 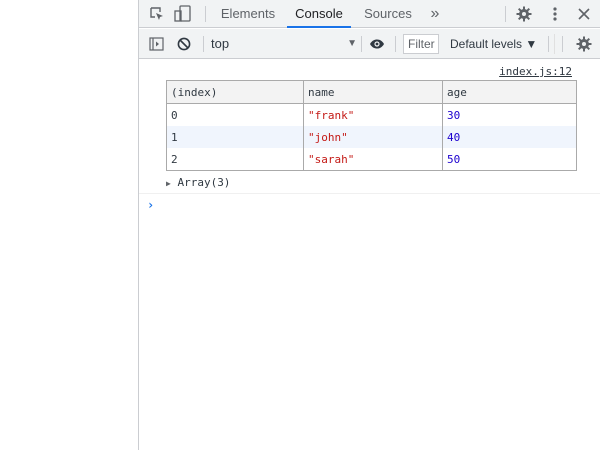 I want to click on more-tabs-button: », so click(x=435, y=14).